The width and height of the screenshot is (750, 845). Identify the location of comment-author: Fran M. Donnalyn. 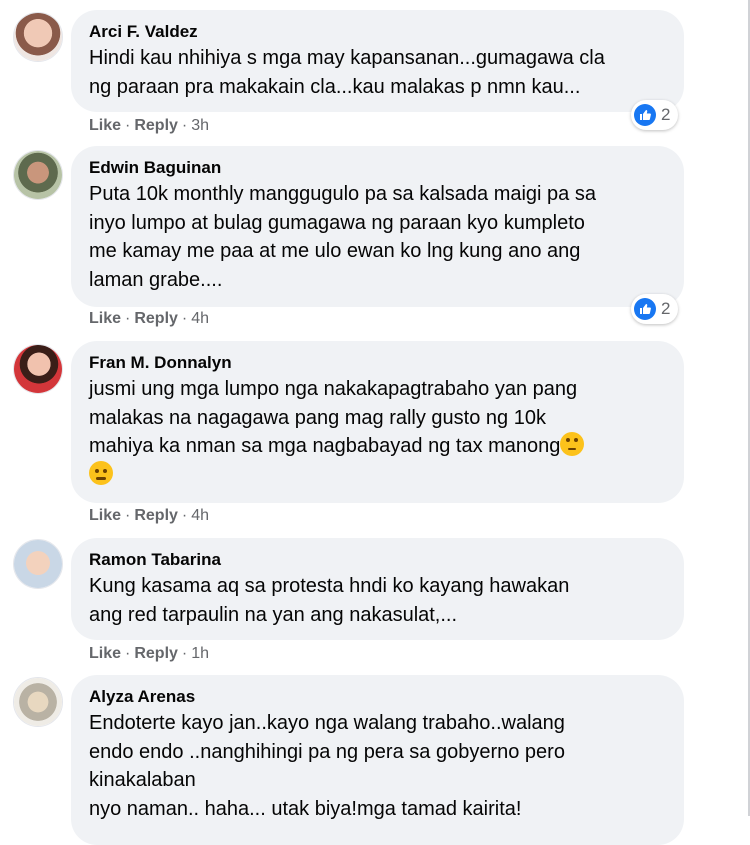
(377, 363).